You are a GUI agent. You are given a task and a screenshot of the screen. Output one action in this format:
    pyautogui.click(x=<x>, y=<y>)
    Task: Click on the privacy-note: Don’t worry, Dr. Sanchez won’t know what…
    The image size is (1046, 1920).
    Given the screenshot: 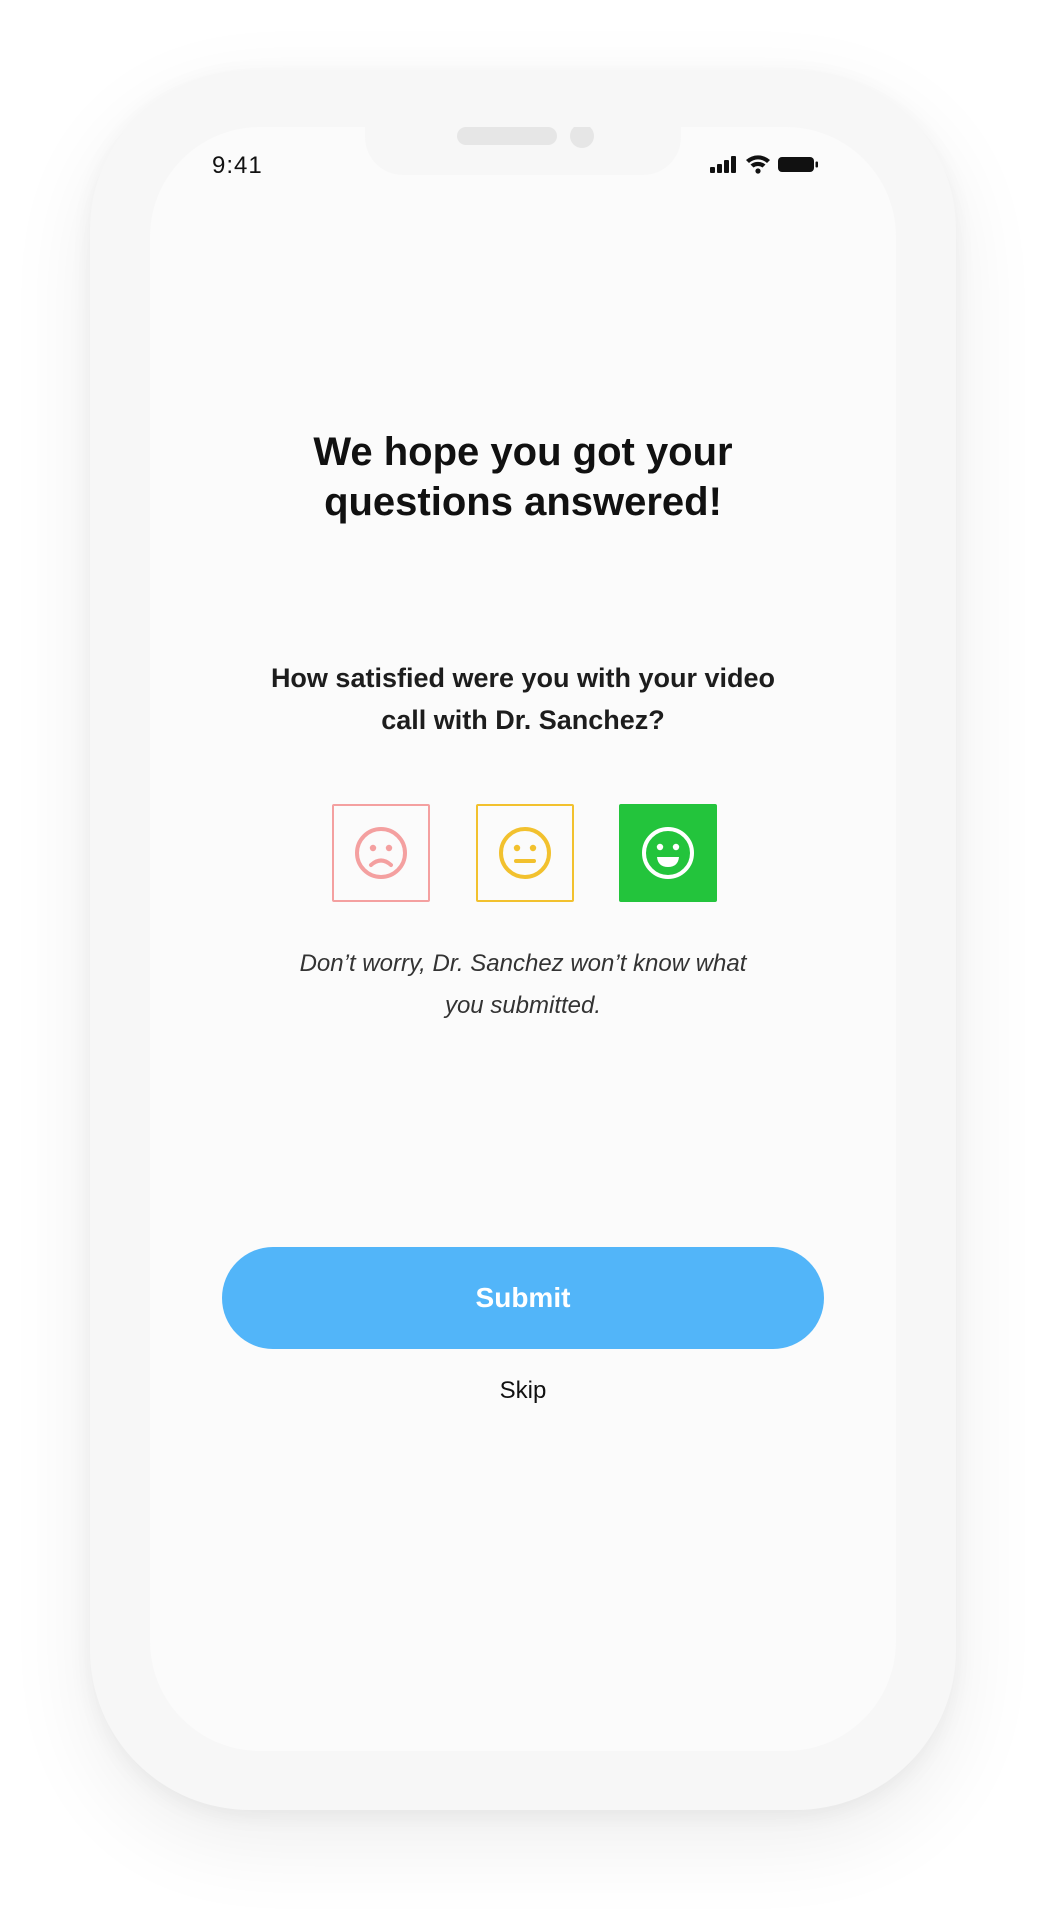 What is the action you would take?
    pyautogui.click(x=523, y=984)
    